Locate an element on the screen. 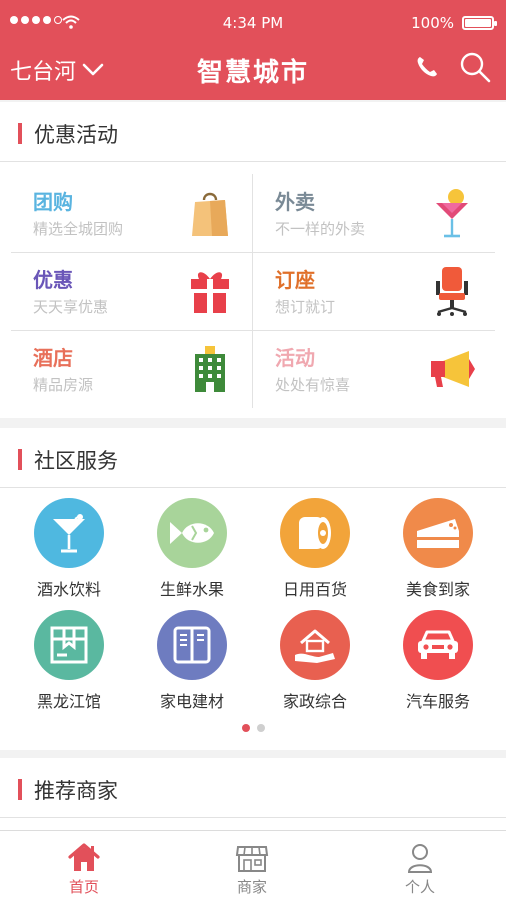  cake-icon is located at coordinates (438, 533).